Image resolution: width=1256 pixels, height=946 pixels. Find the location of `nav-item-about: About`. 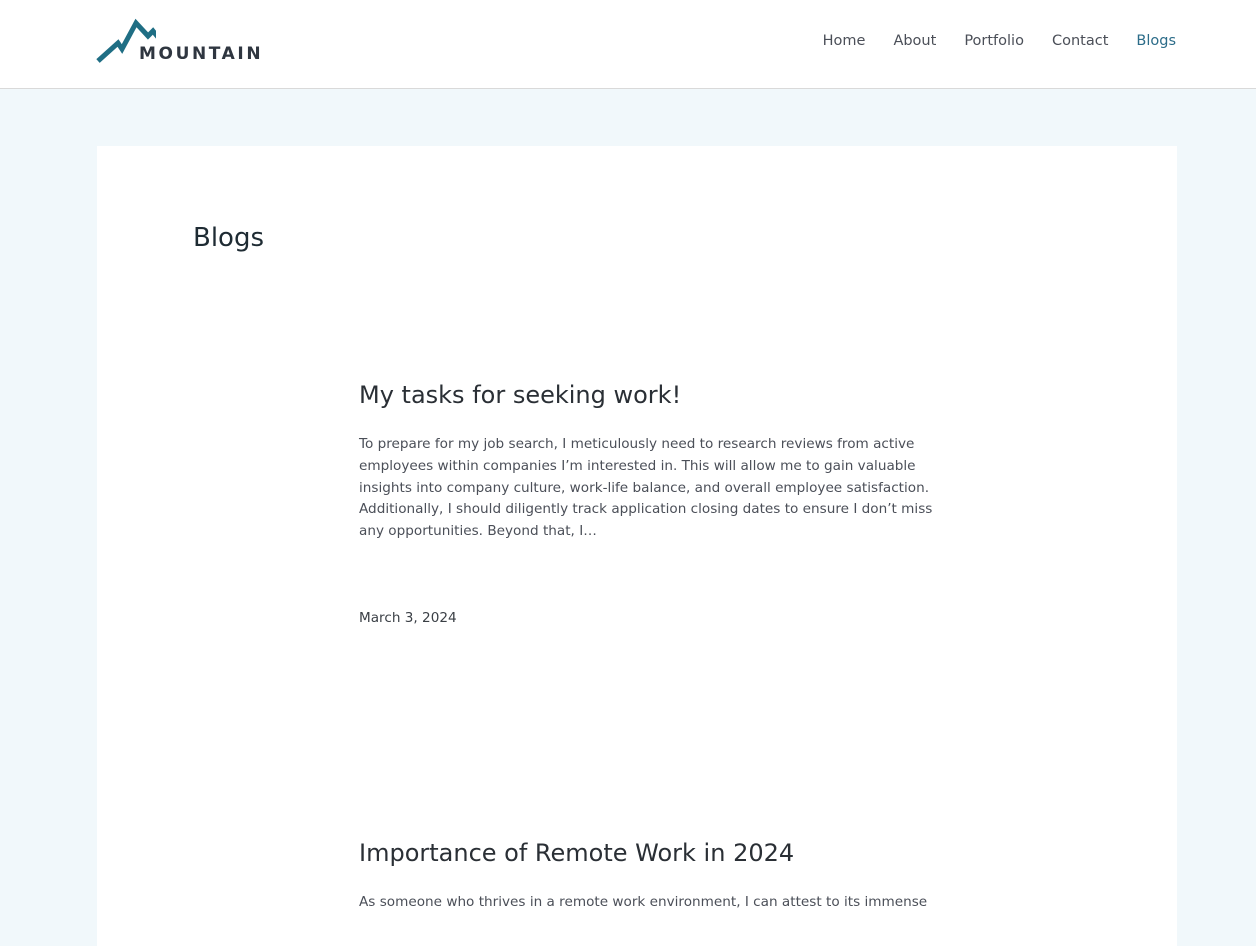

nav-item-about: About is located at coordinates (914, 41).